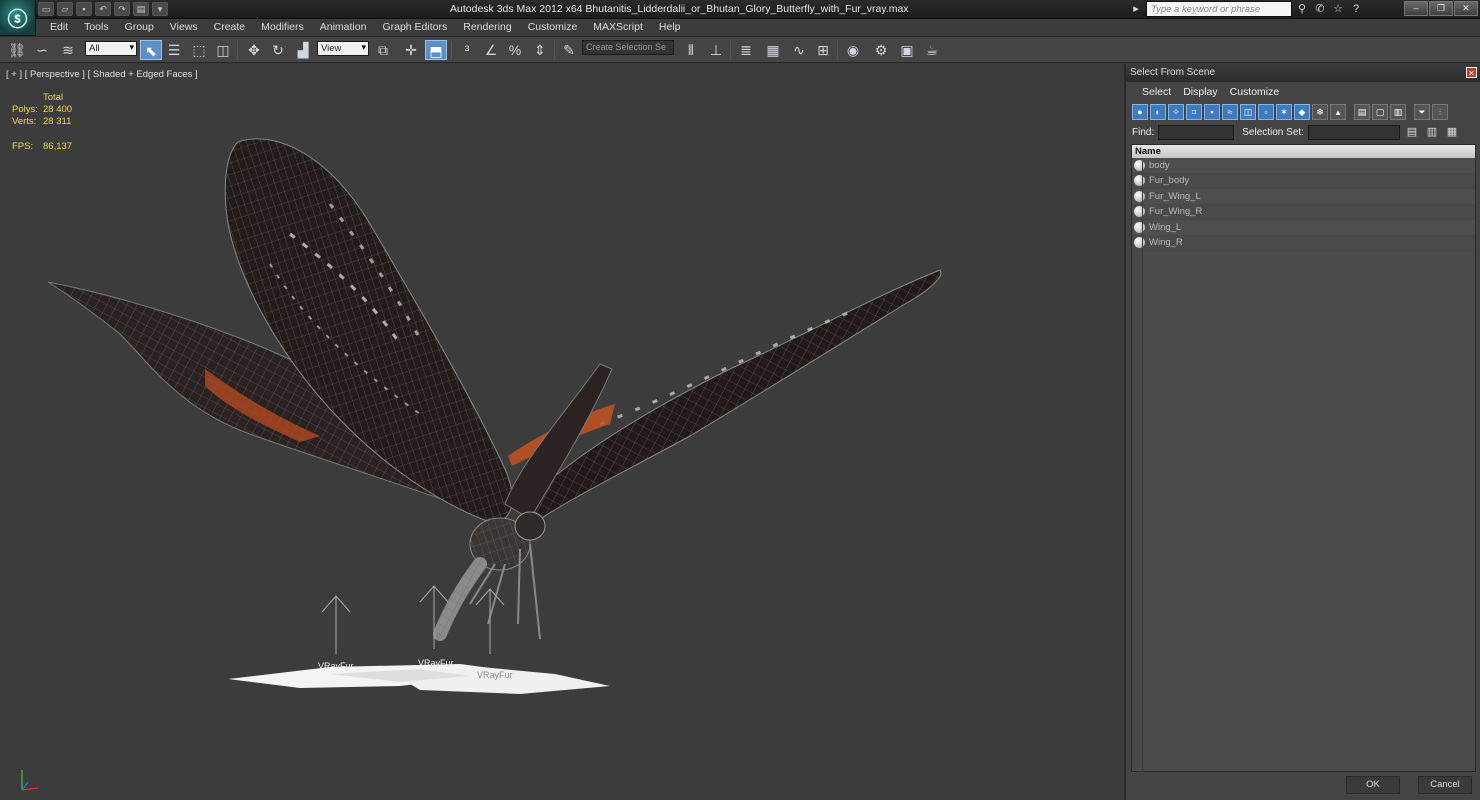  Describe the element at coordinates (823, 50) in the screenshot. I see `schematic-view-icon: ⊞` at that location.